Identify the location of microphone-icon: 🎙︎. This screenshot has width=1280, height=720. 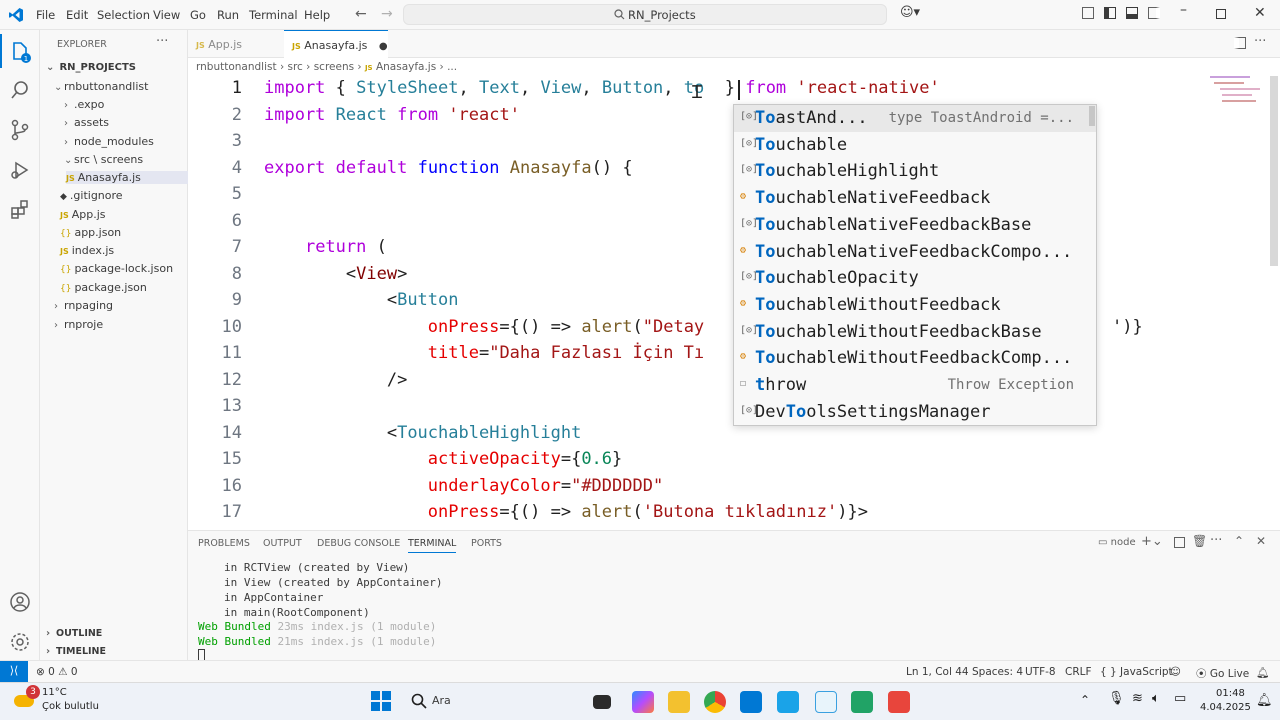
(1116, 698).